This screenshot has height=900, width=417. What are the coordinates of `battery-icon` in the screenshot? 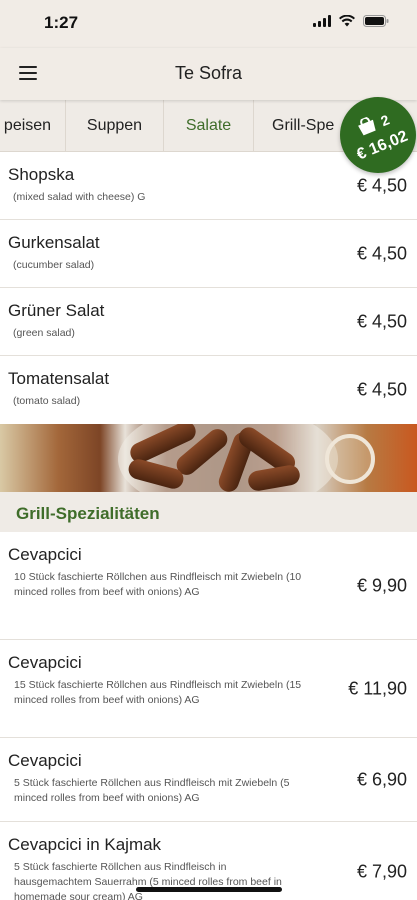 It's located at (376, 23).